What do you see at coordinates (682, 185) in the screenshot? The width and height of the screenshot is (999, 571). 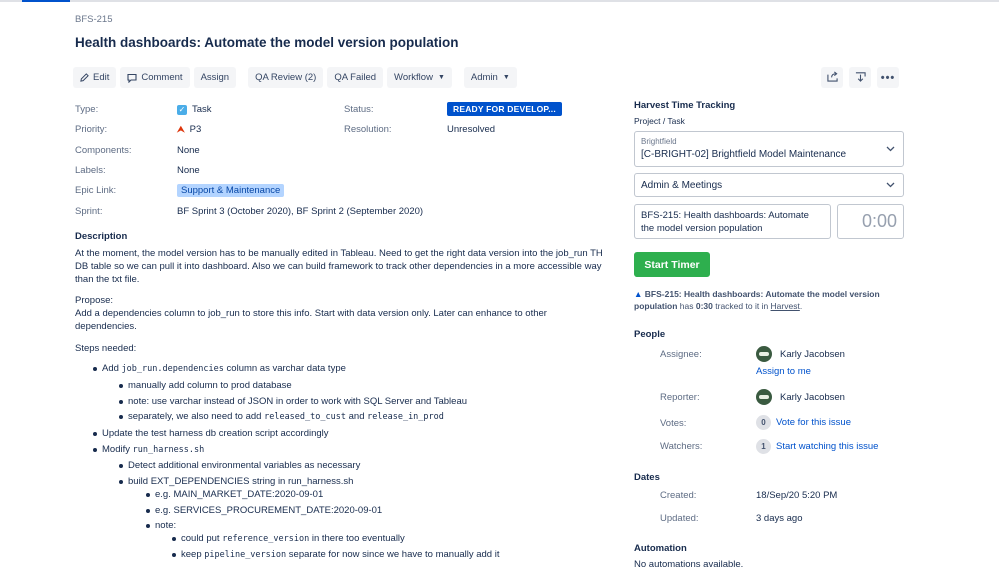 I see `task-name: Admin & Meetings` at bounding box center [682, 185].